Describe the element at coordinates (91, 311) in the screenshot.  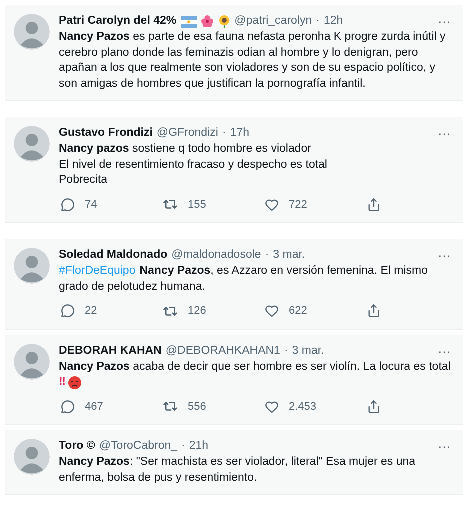
I see `reply-count: 22` at that location.